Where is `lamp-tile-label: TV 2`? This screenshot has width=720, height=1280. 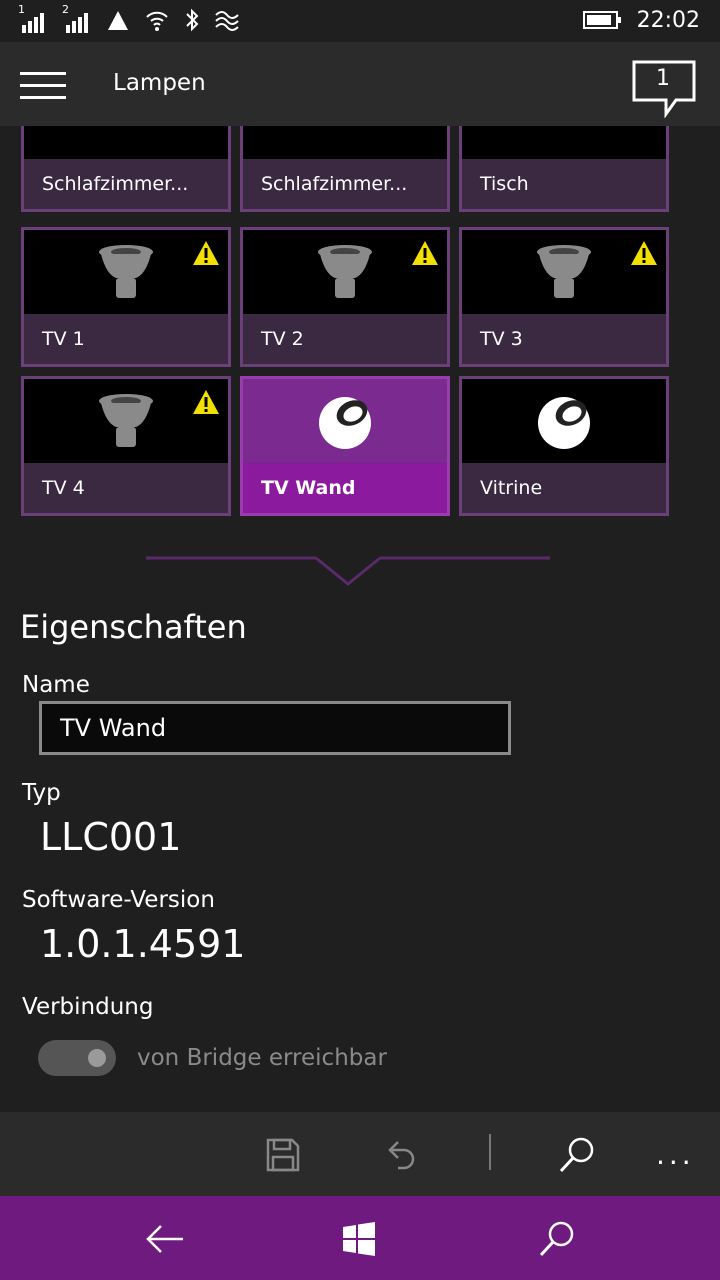
lamp-tile-label: TV 2 is located at coordinates (282, 339).